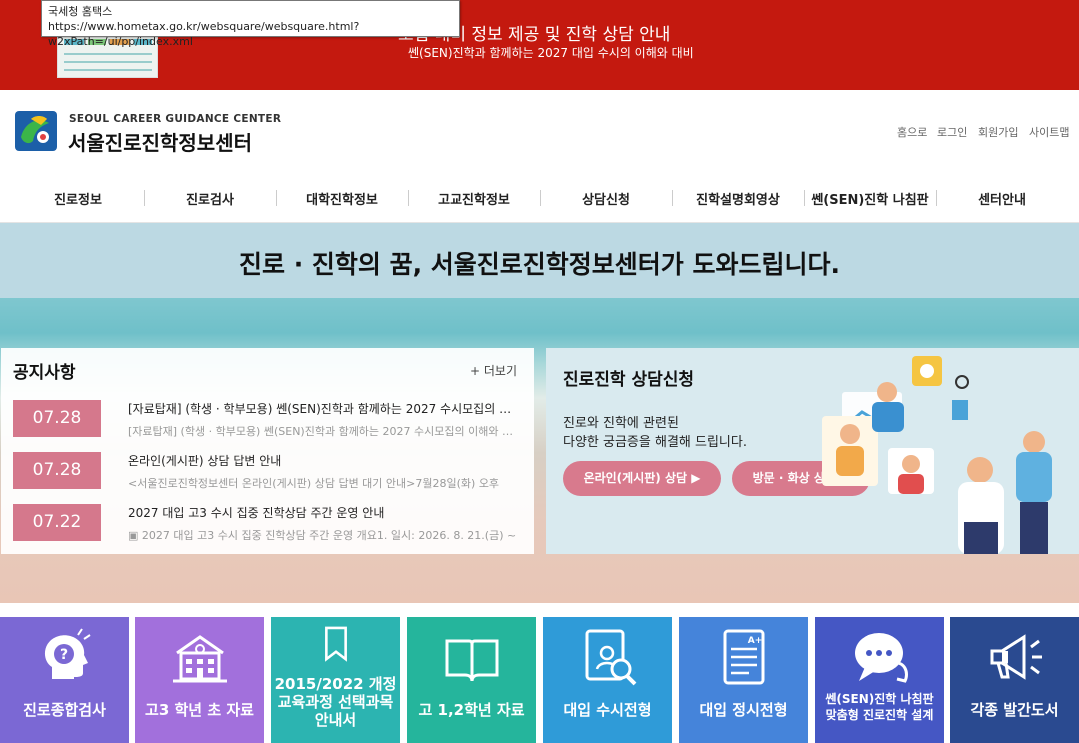 The height and width of the screenshot is (743, 1079). I want to click on school-building-icon, so click(200, 659).